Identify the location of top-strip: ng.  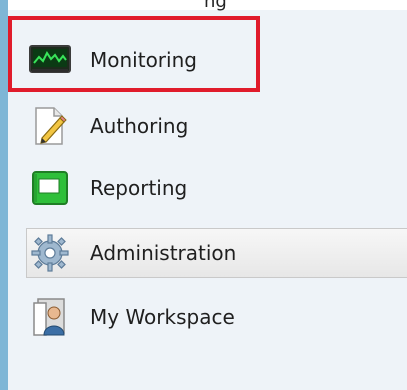
(207, 6).